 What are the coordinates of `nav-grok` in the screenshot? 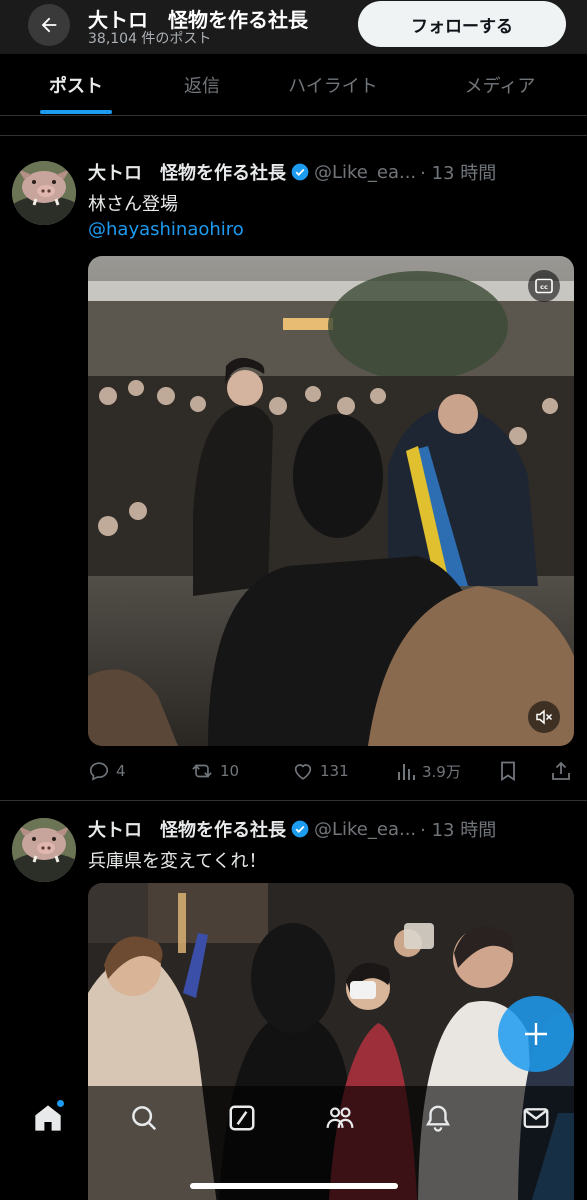 It's located at (242, 1118).